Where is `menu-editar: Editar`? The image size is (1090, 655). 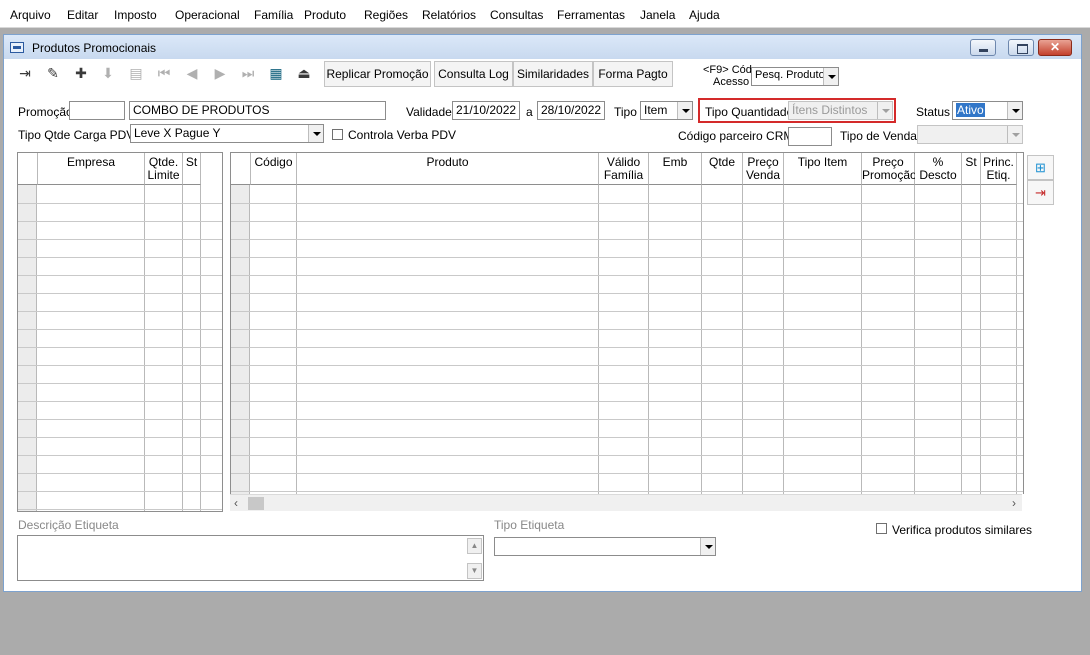 menu-editar: Editar is located at coordinates (82, 15).